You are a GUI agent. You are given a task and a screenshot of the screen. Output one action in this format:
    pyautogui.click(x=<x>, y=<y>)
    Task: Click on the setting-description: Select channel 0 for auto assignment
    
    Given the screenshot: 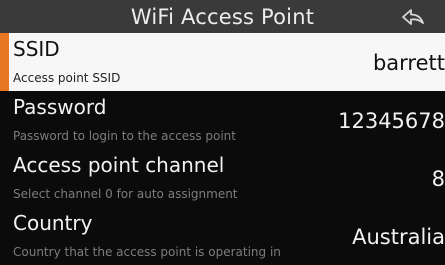 What is the action you would take?
    pyautogui.click(x=125, y=194)
    